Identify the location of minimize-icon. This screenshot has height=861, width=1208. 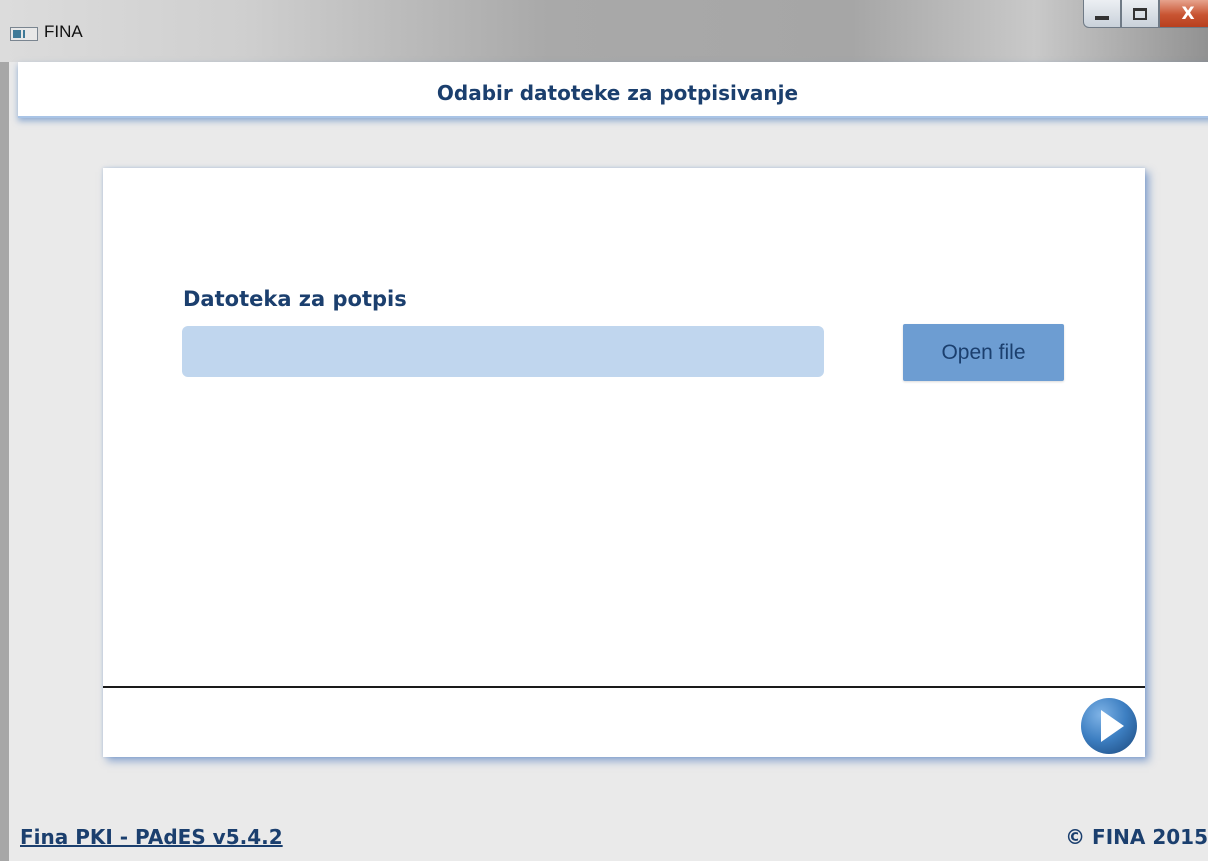
(1102, 17).